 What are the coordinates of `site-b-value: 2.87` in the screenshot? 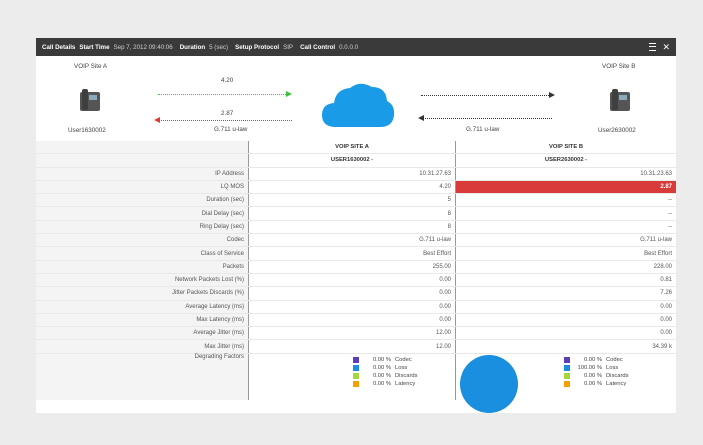 It's located at (565, 187).